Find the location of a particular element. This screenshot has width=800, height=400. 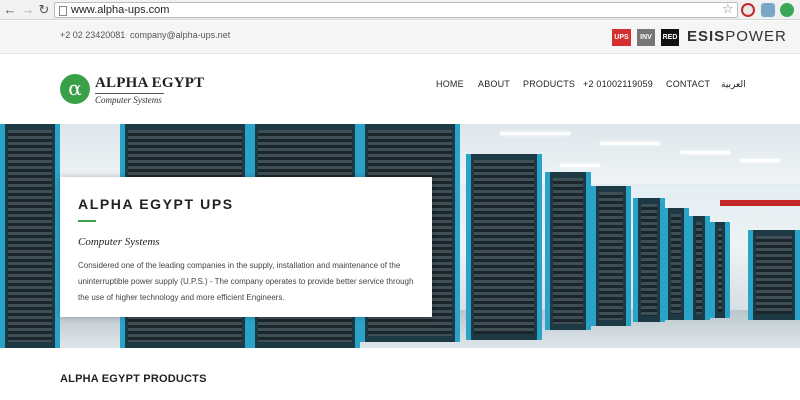

esis-power-text: POWER is located at coordinates (756, 36).